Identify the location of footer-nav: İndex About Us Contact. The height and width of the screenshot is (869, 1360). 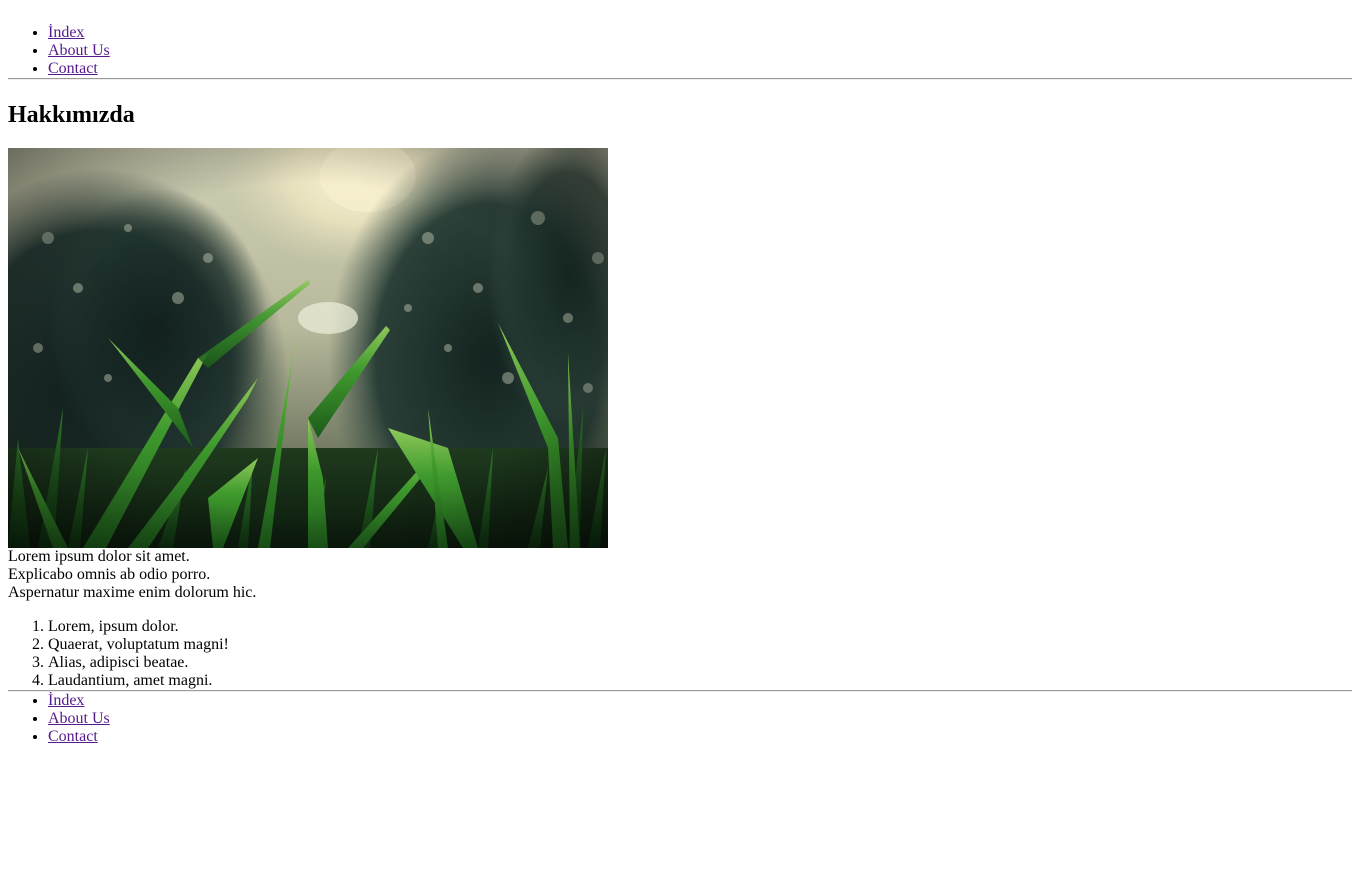
(680, 719).